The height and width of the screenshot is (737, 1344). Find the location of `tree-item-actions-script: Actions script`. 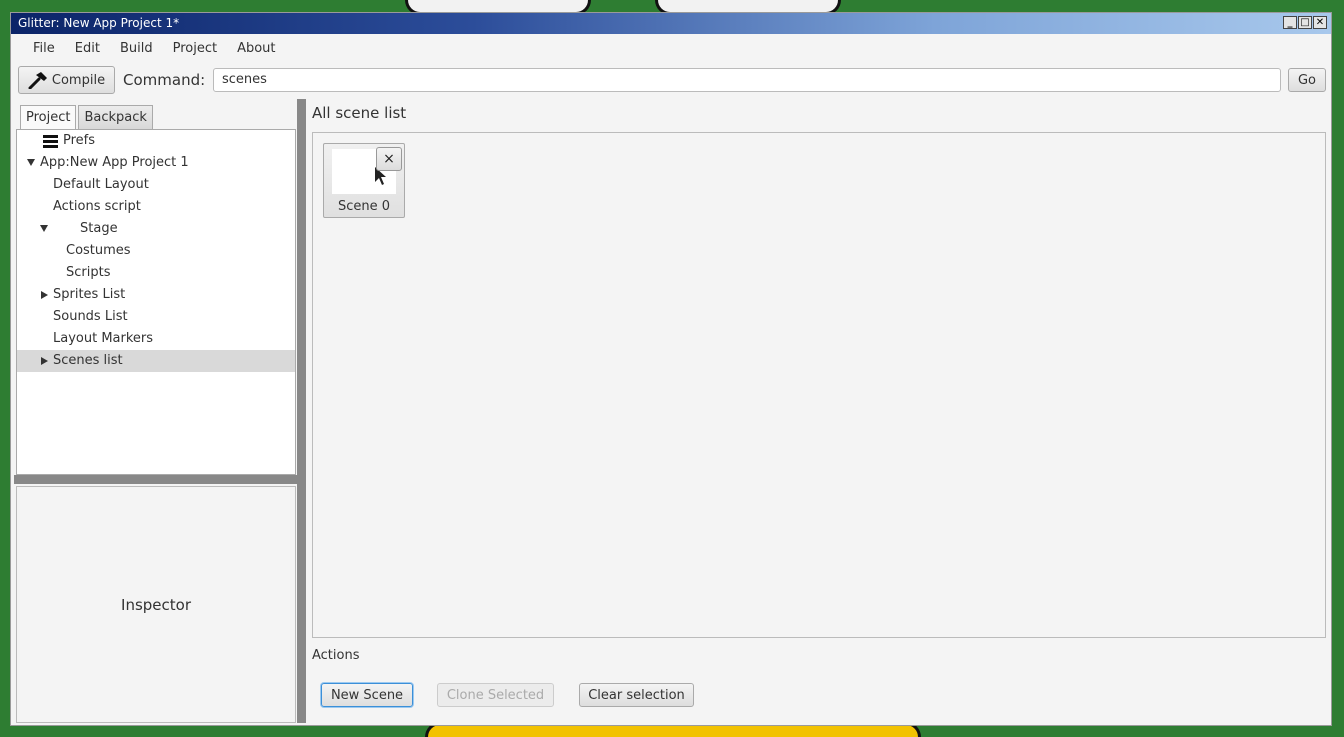

tree-item-actions-script: Actions script is located at coordinates (156, 207).